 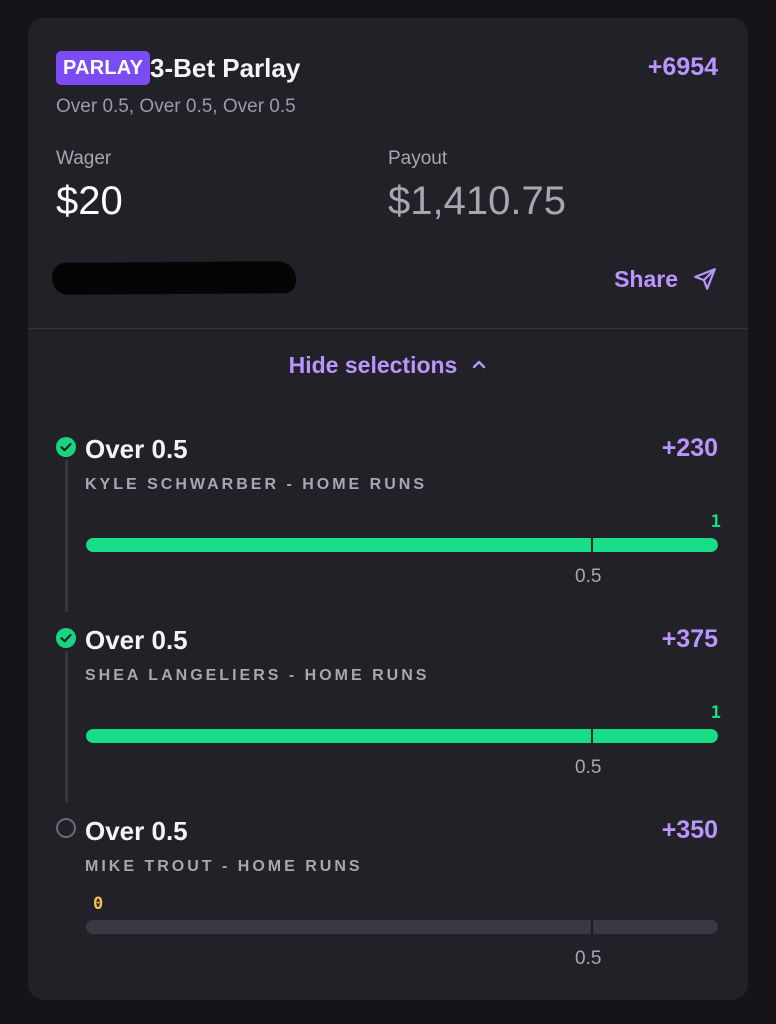 I want to click on parlay-odds: +6954, so click(x=682, y=67).